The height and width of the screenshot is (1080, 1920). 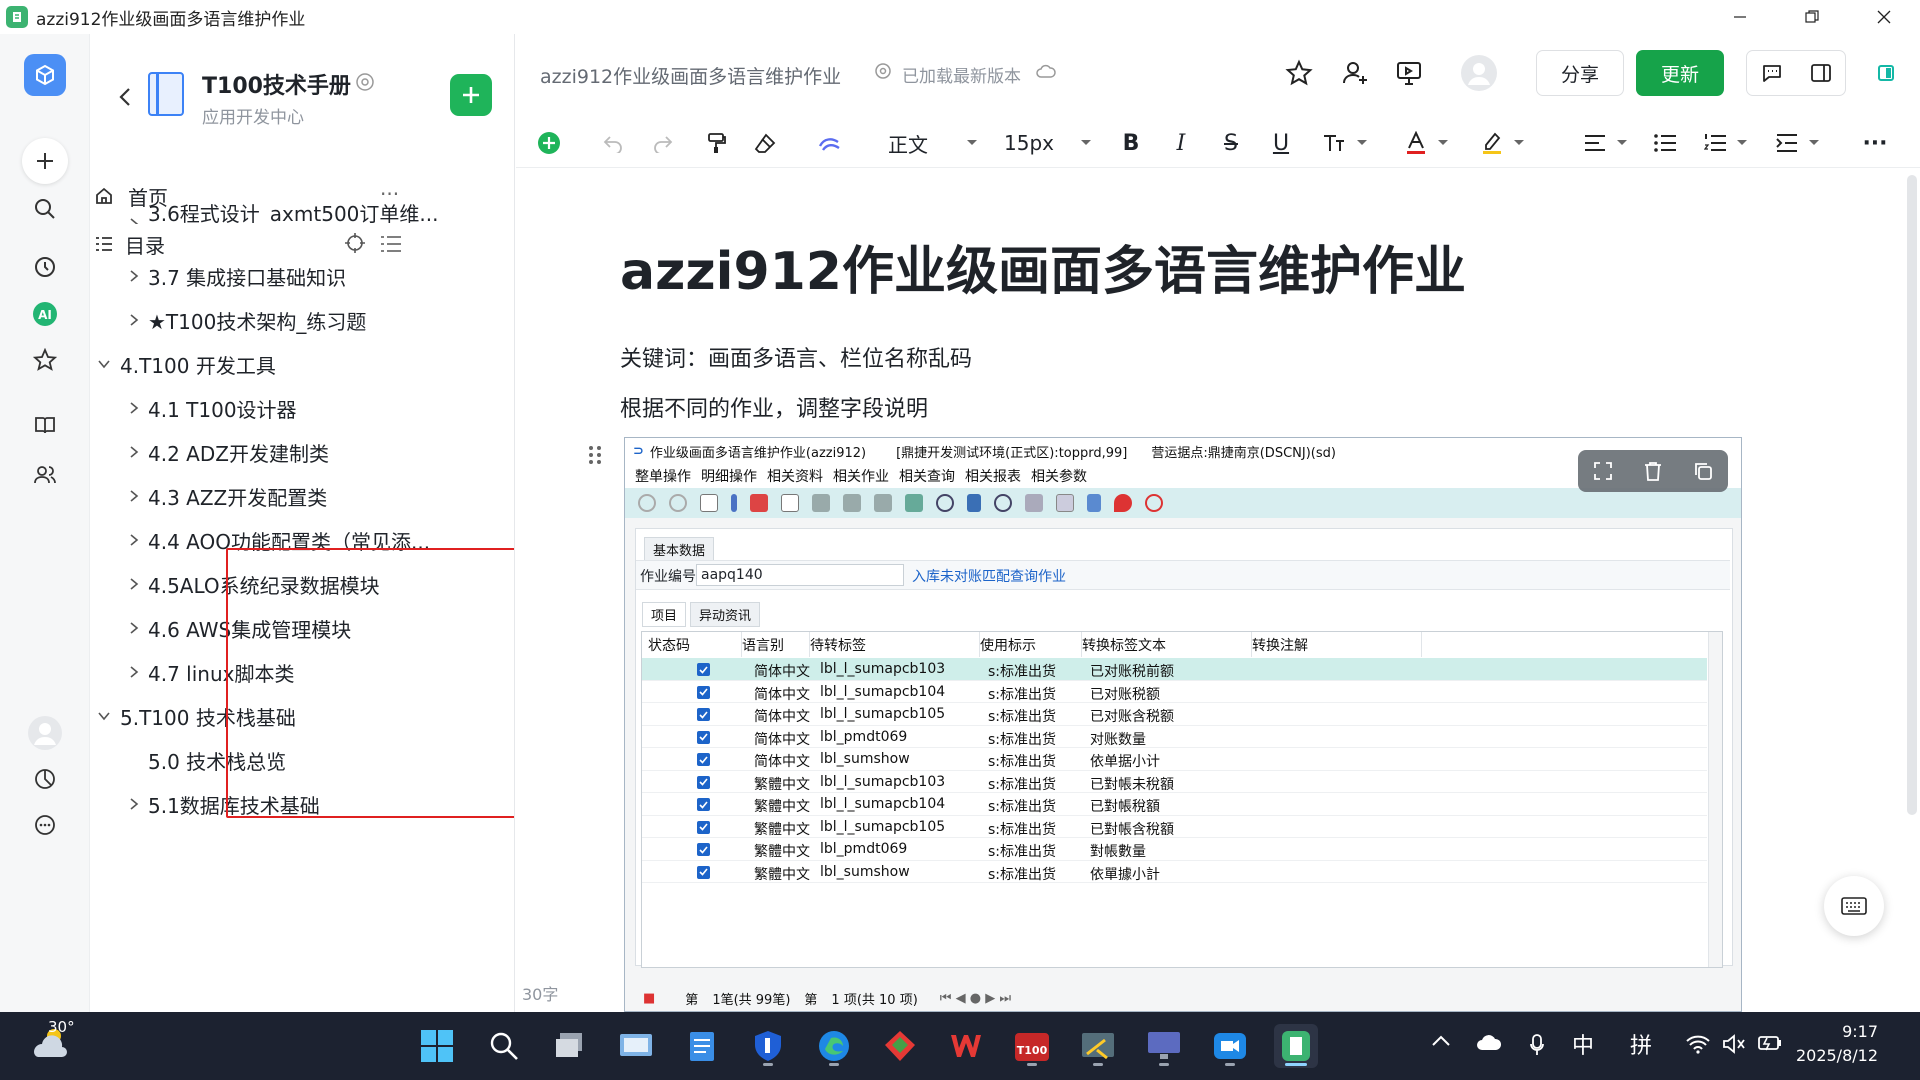 What do you see at coordinates (702, 1046) in the screenshot?
I see `taskbar-notepad-icon` at bounding box center [702, 1046].